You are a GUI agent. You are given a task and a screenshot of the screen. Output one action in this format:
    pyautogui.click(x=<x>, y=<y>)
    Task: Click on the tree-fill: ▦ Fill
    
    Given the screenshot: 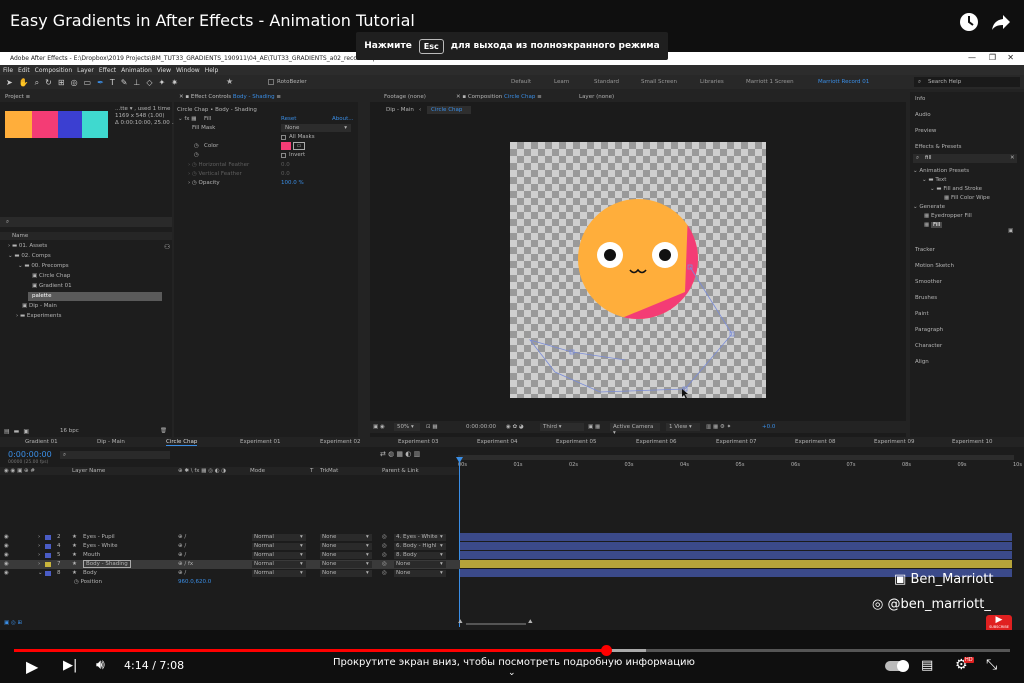 What is the action you would take?
    pyautogui.click(x=933, y=225)
    